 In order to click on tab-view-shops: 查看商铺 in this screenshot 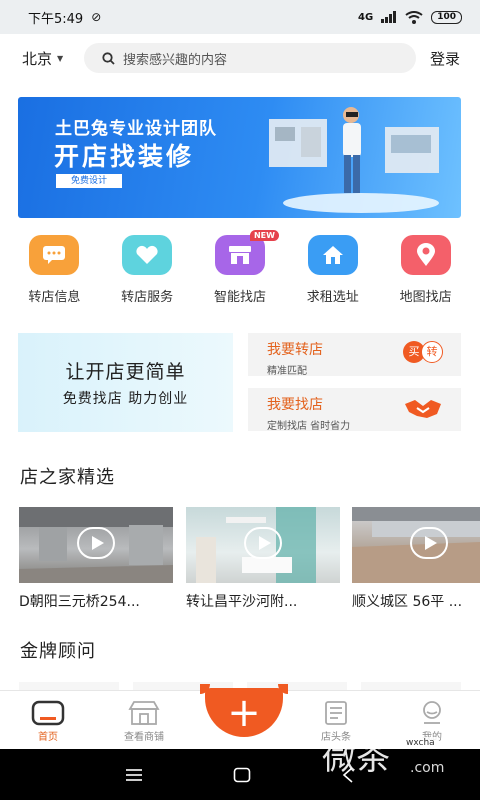, I will do `click(144, 720)`.